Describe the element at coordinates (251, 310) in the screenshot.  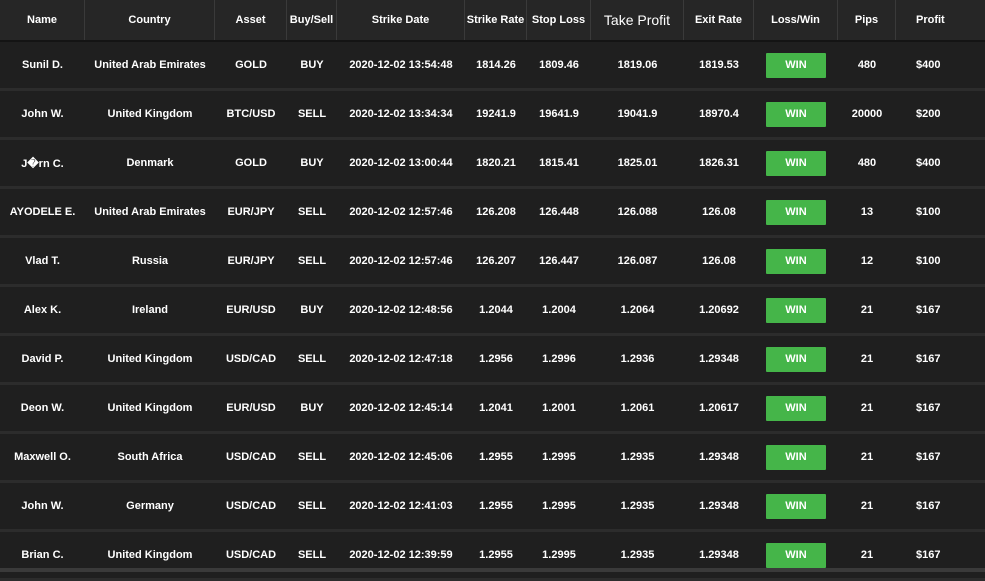
I see `cell-asset: EUR/USD` at that location.